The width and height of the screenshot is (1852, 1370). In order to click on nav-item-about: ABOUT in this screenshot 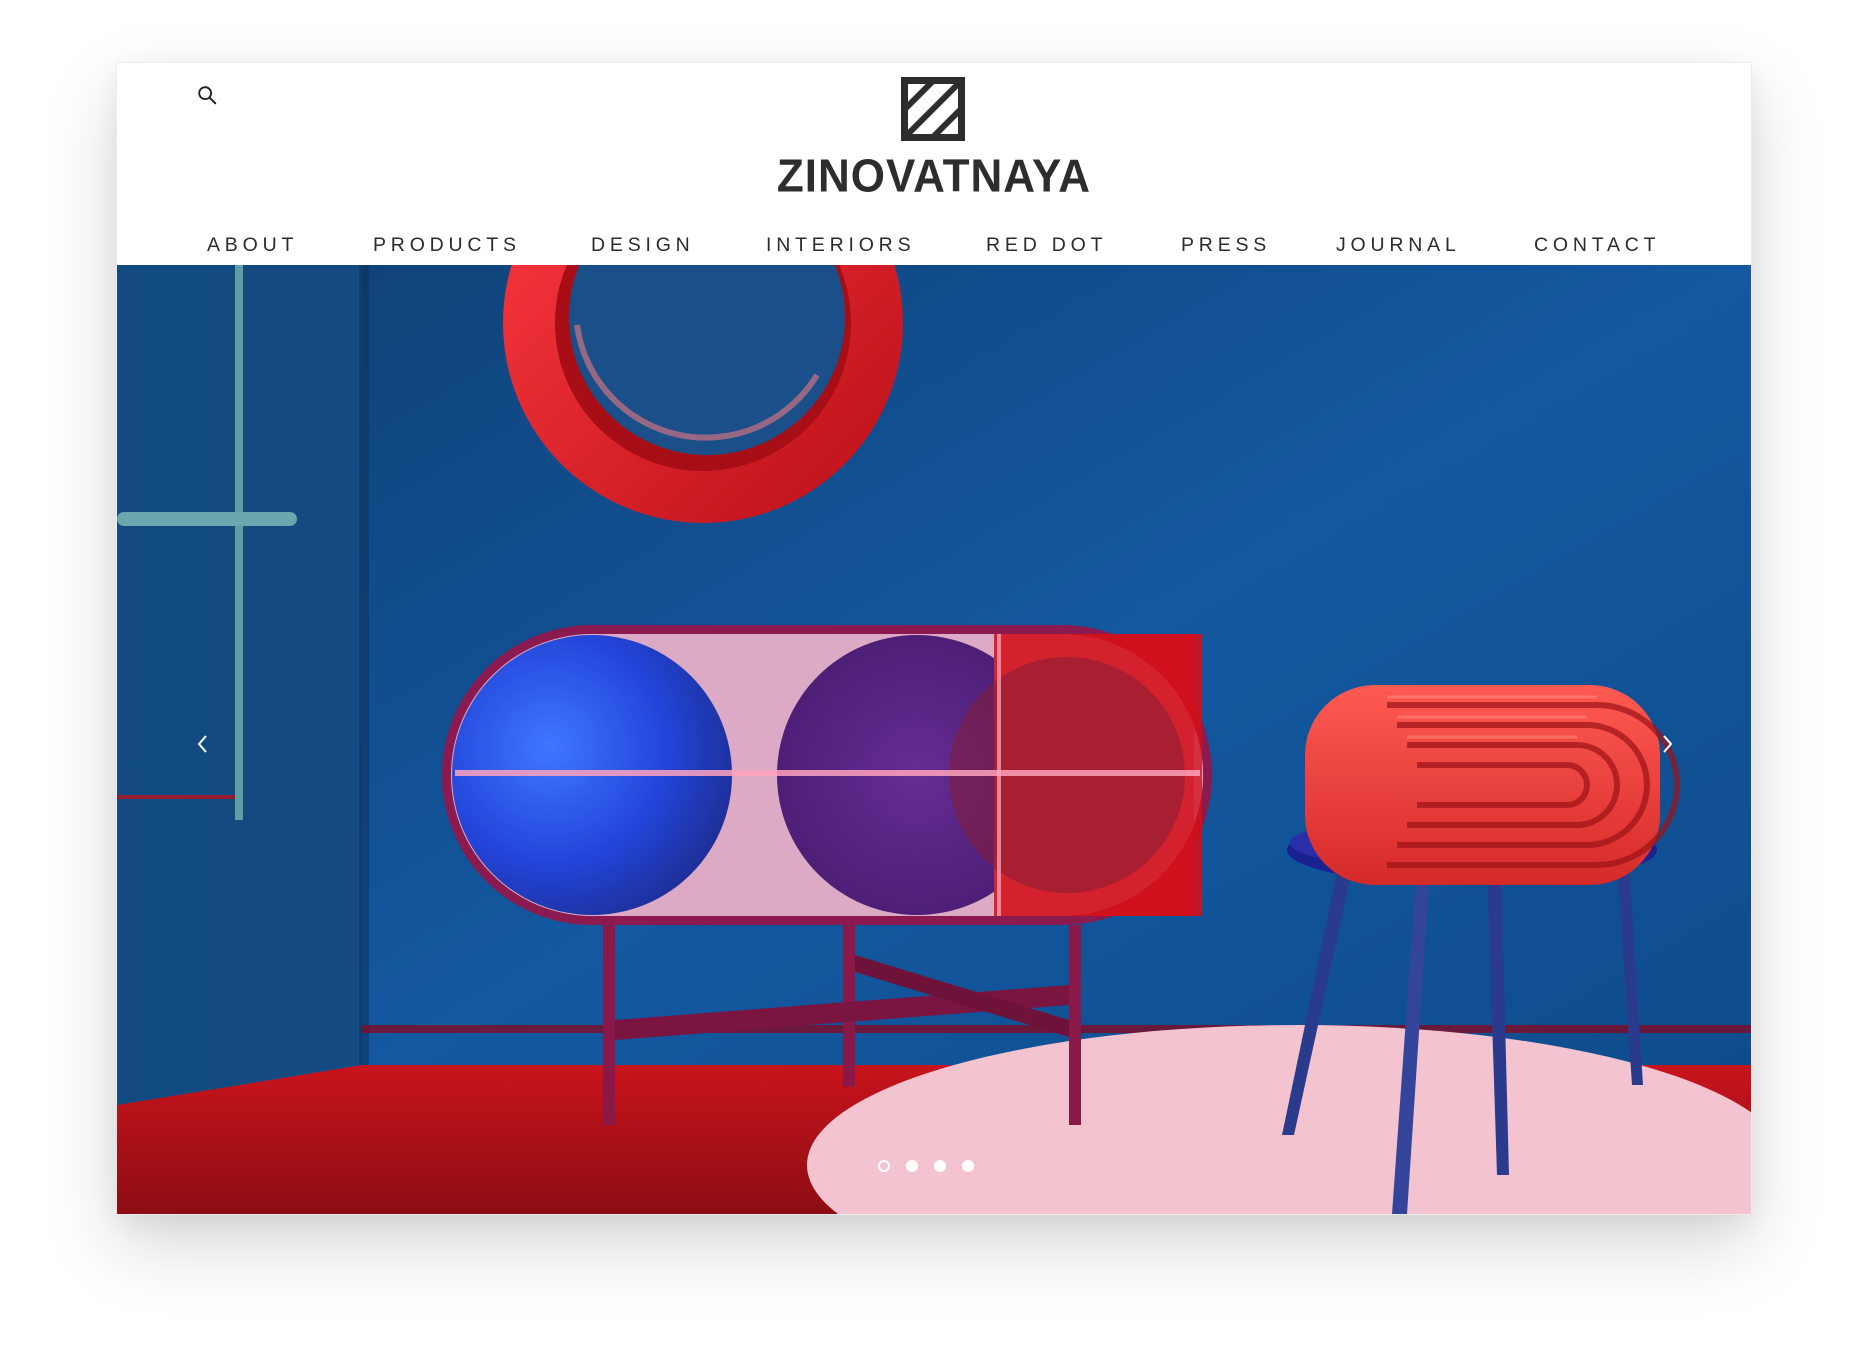, I will do `click(252, 245)`.